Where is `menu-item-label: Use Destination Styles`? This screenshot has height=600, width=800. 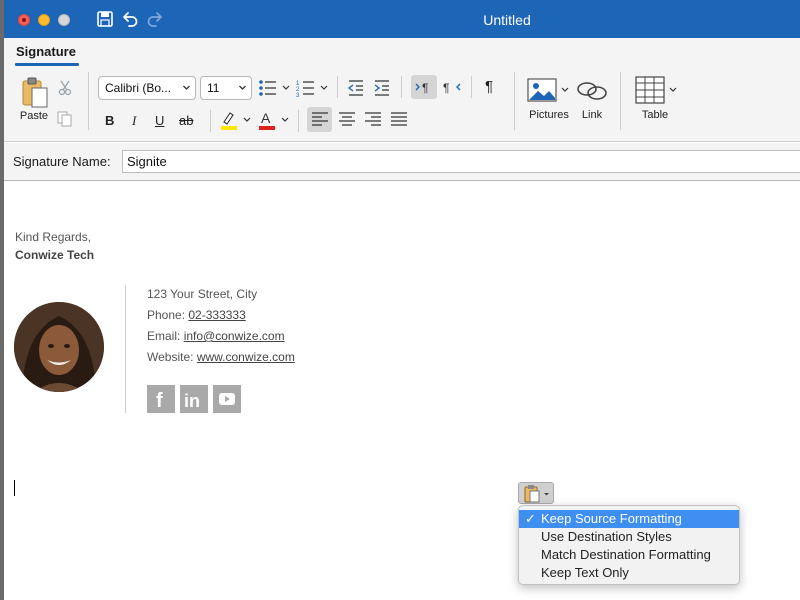
menu-item-label: Use Destination Styles is located at coordinates (606, 536).